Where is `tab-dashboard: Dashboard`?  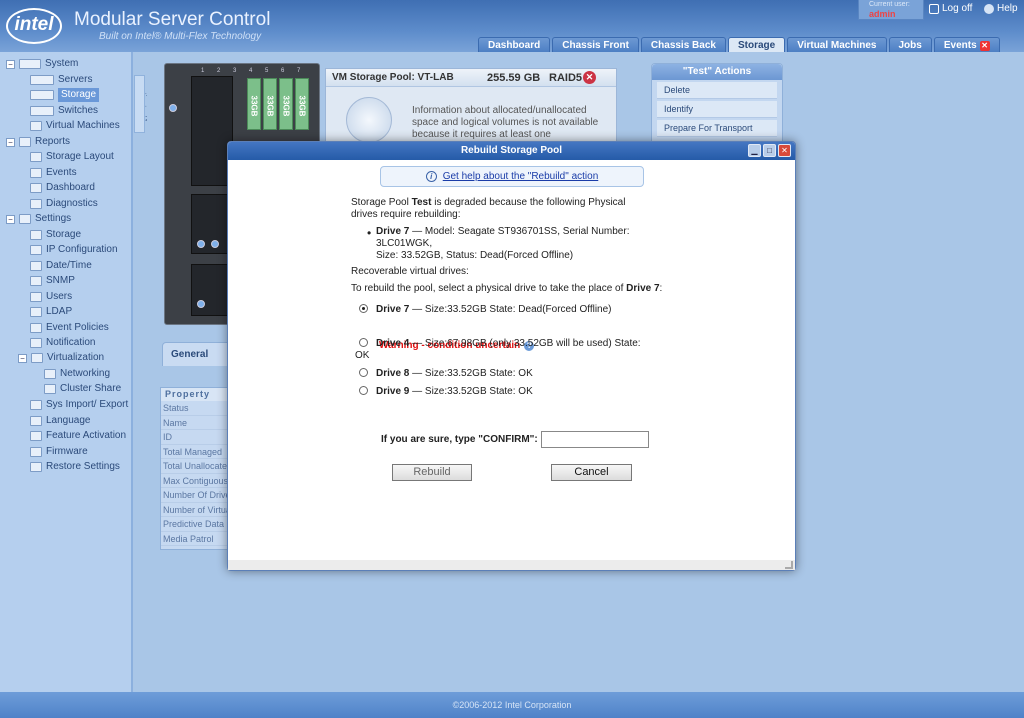
tab-dashboard: Dashboard is located at coordinates (514, 44).